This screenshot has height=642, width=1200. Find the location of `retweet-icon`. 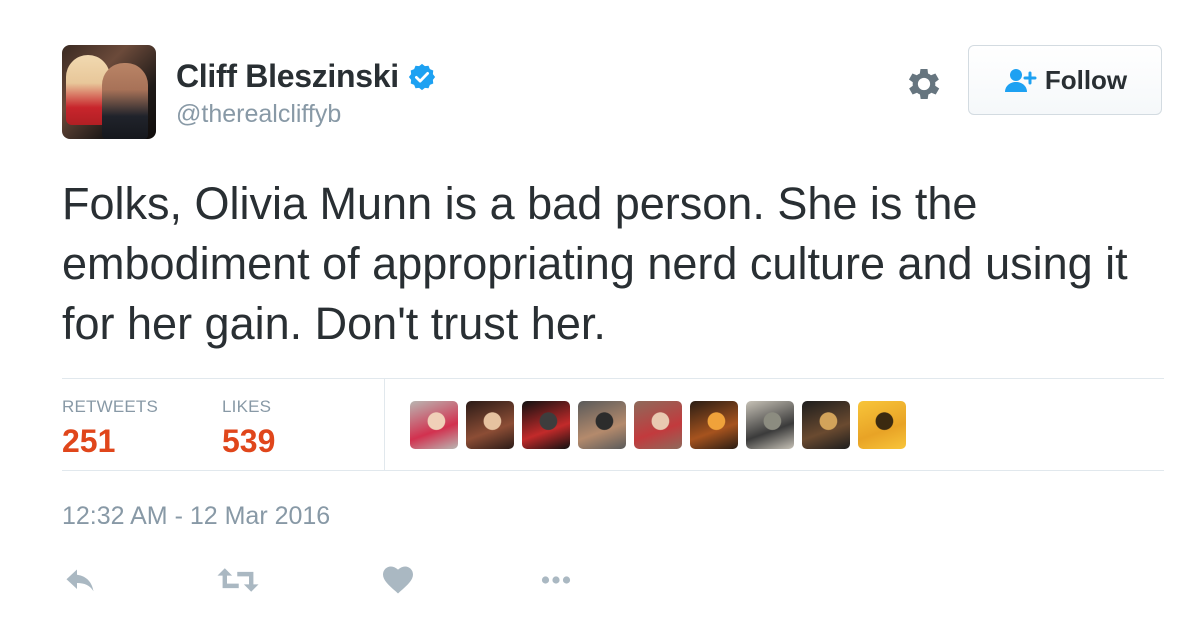

retweet-icon is located at coordinates (238, 580).